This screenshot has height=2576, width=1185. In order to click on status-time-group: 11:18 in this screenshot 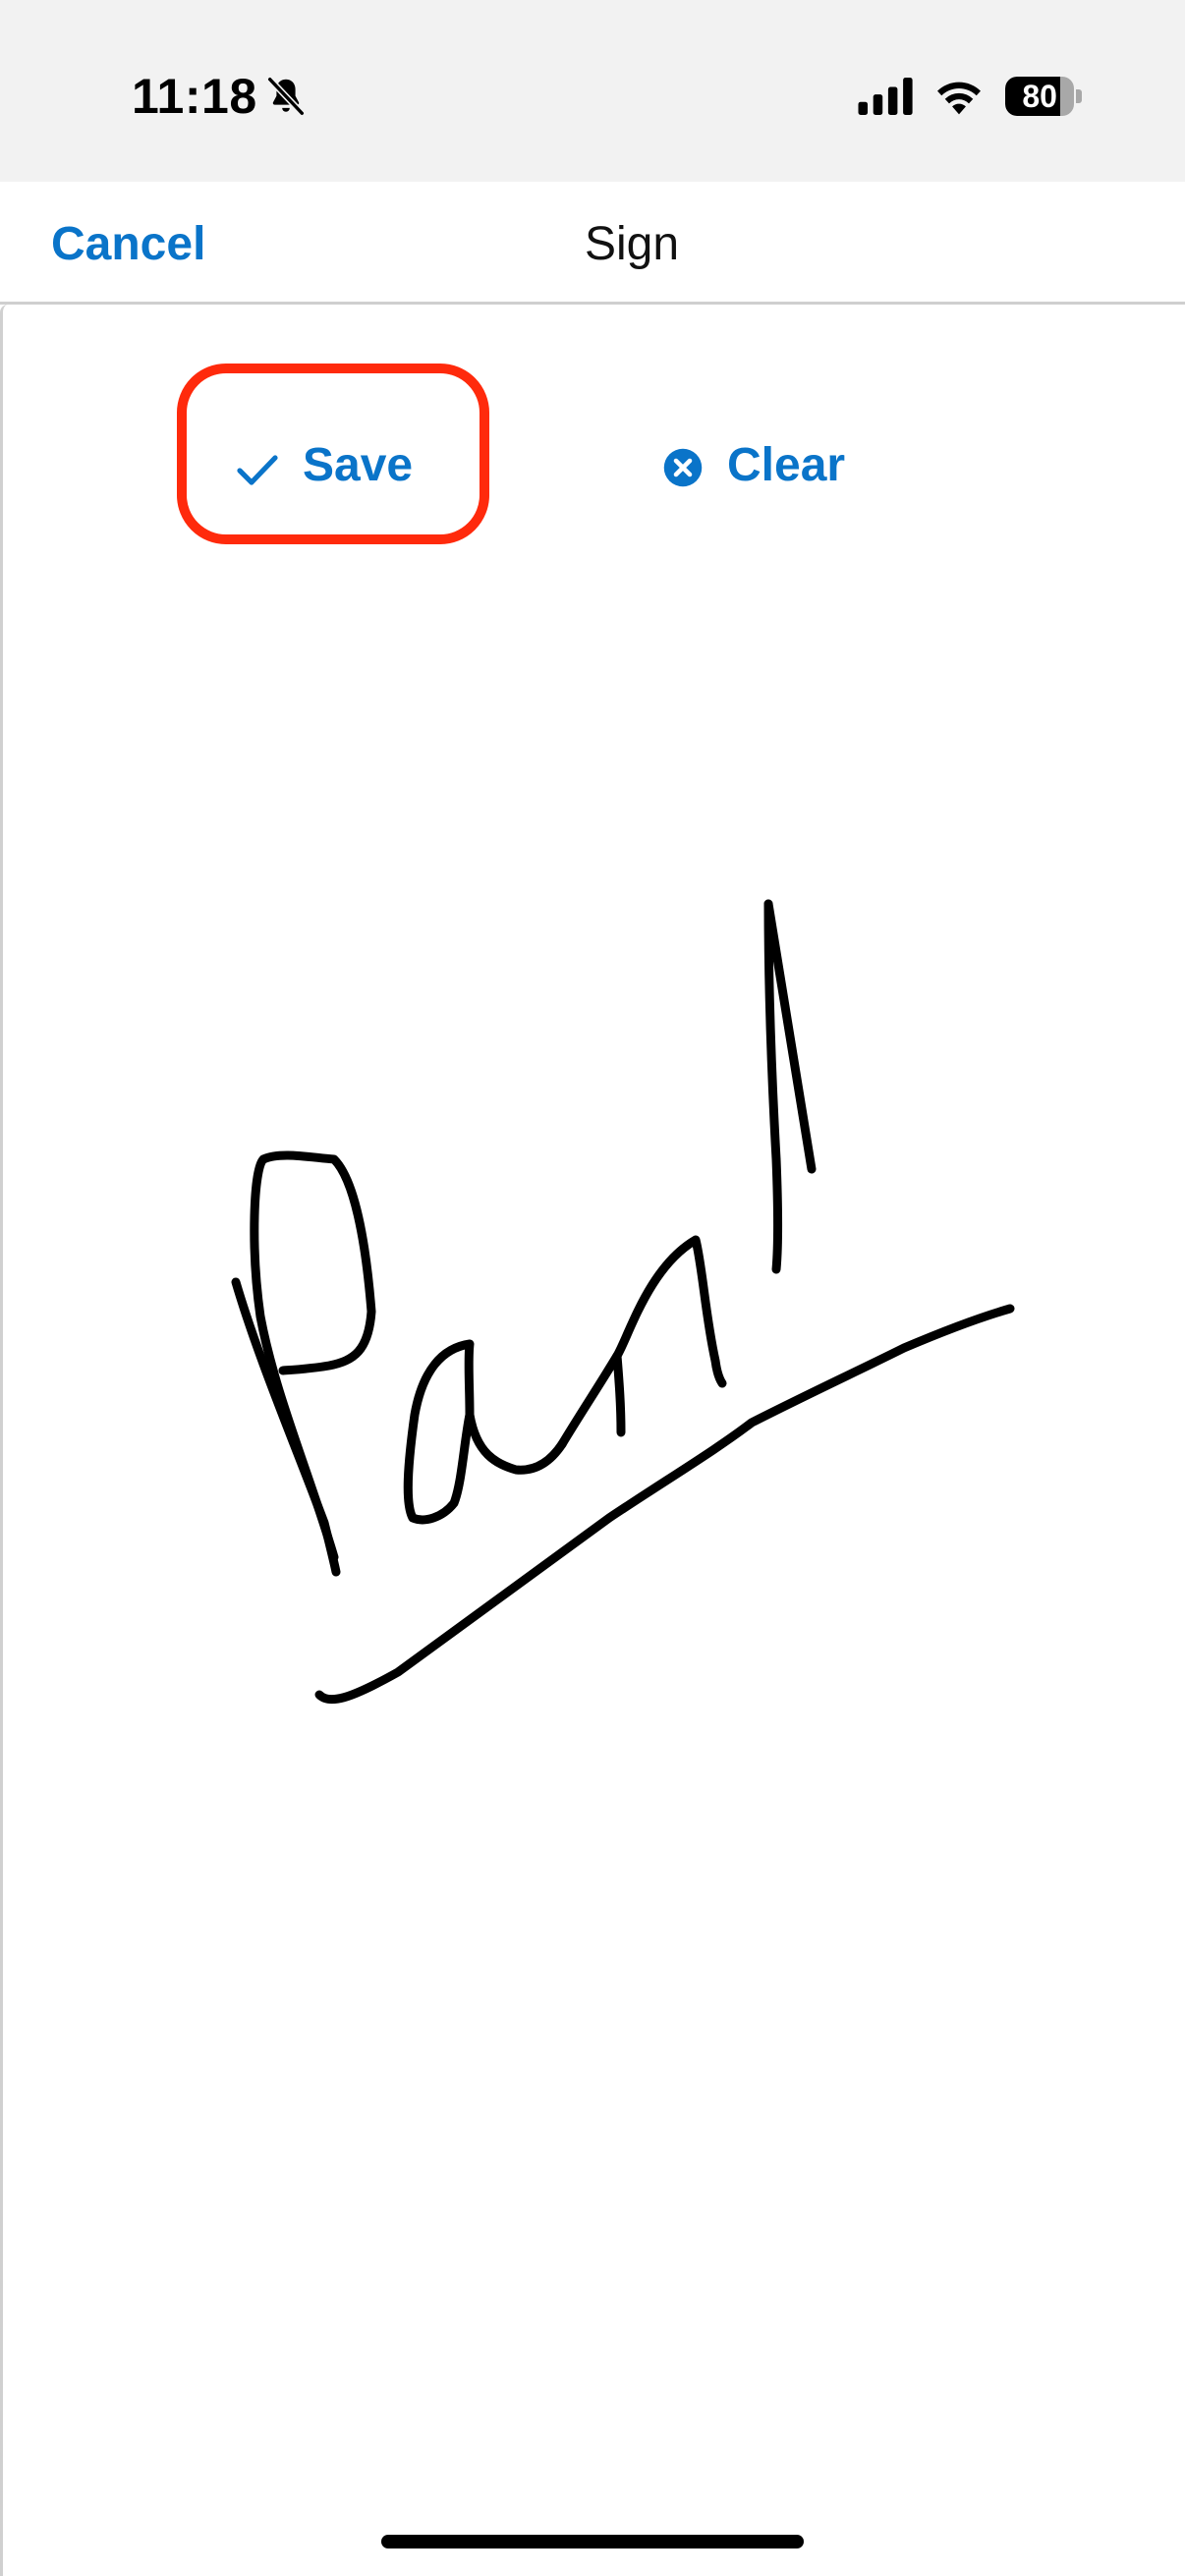, I will do `click(221, 96)`.